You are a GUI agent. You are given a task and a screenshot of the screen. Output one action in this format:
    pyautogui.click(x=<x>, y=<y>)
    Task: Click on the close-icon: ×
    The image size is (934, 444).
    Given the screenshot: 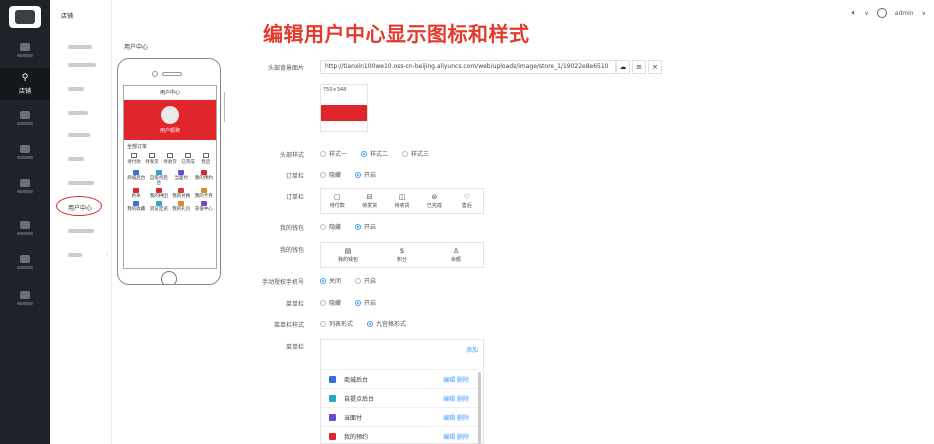 What is the action you would take?
    pyautogui.click(x=655, y=67)
    